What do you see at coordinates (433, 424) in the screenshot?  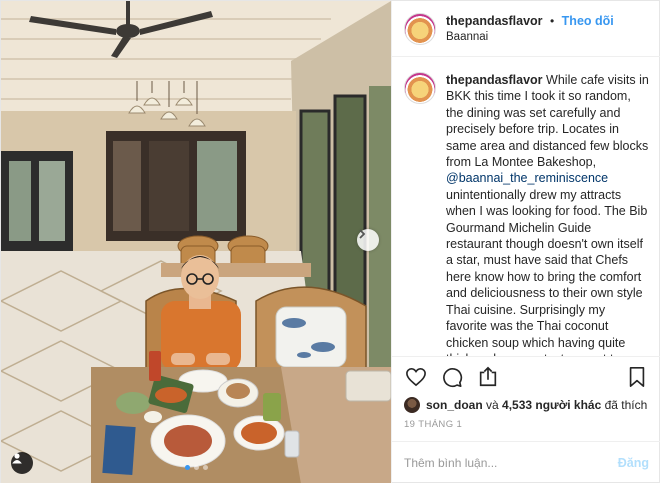 I see `post-date: 19 THÁNG 1` at bounding box center [433, 424].